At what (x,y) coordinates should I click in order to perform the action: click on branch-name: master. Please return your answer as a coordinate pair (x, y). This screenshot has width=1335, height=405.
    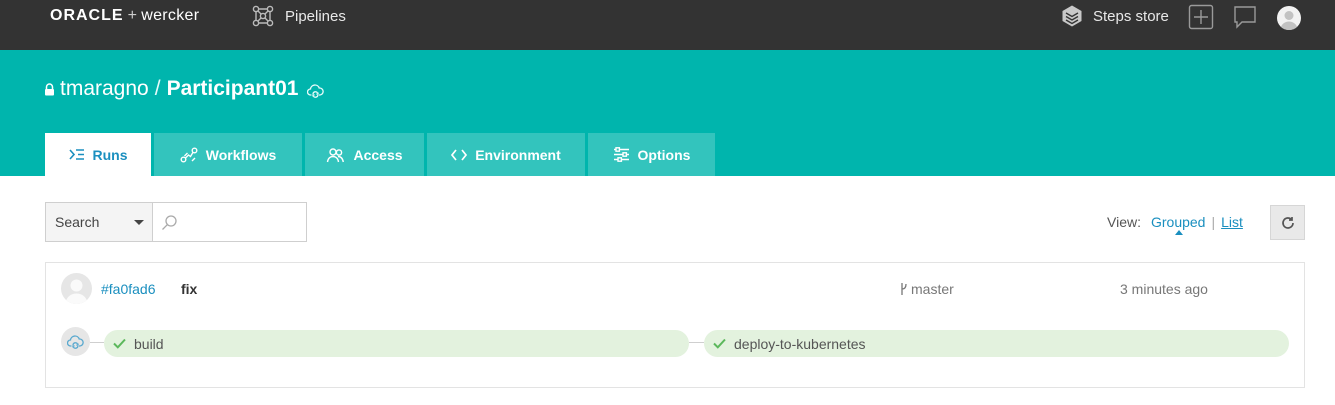
    Looking at the image, I should click on (932, 289).